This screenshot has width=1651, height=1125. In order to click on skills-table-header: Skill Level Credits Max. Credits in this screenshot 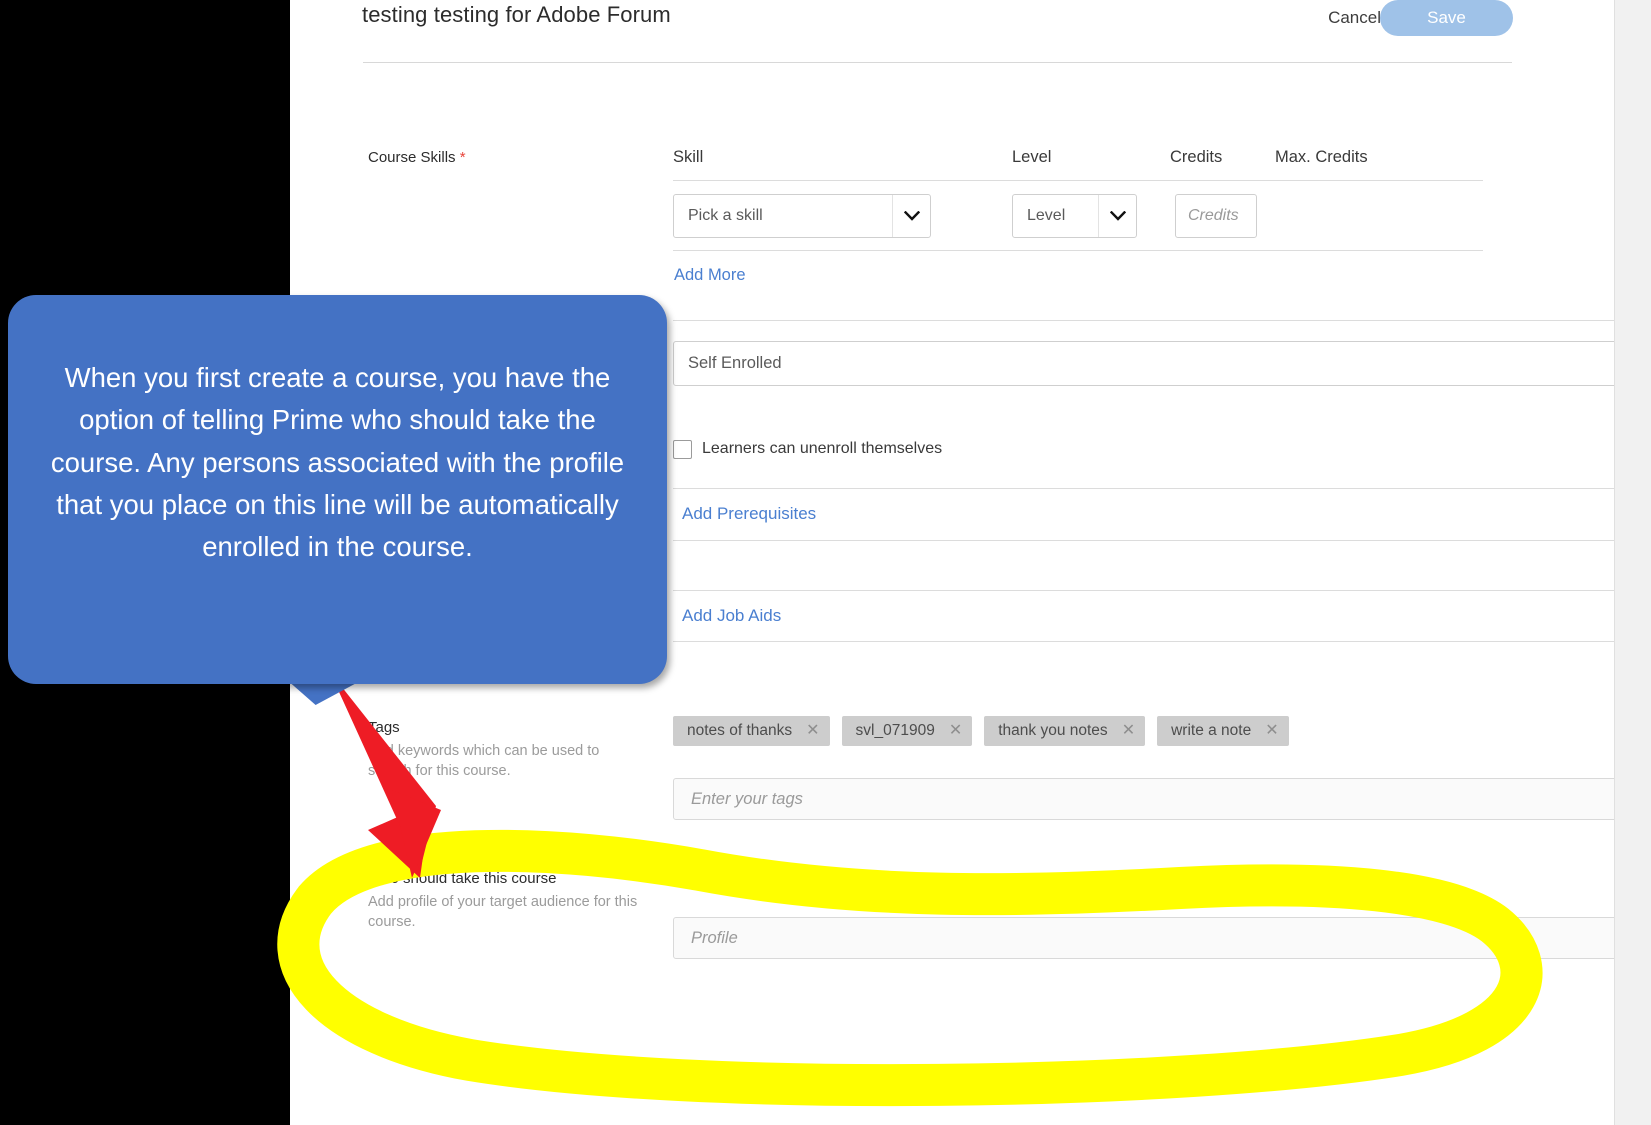, I will do `click(1078, 164)`.